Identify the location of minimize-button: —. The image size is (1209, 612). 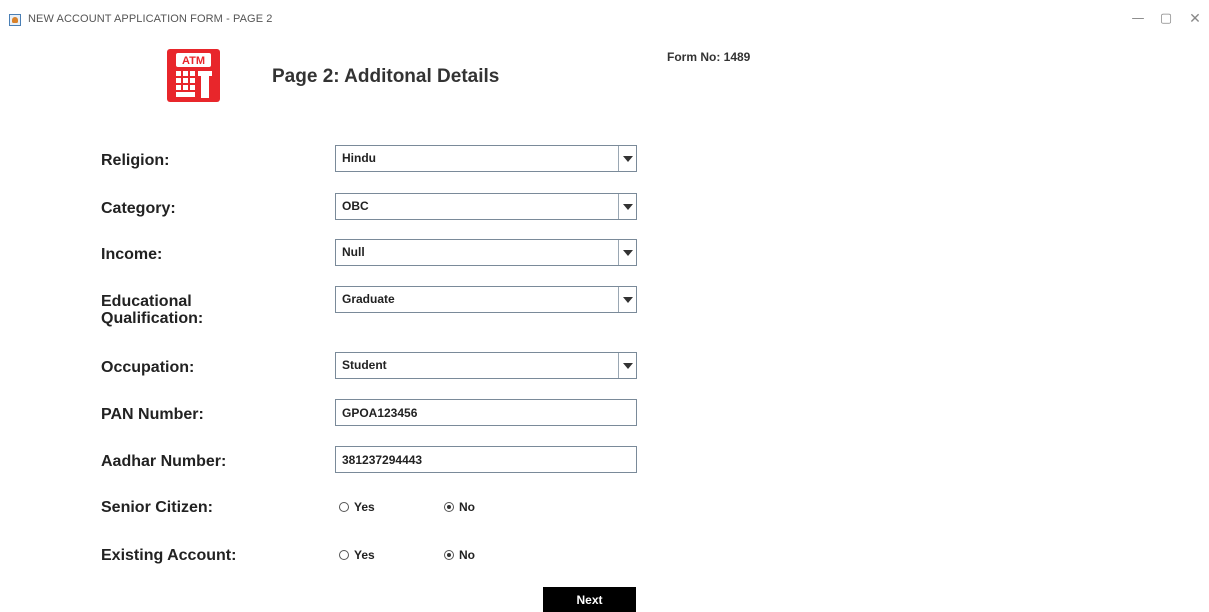
(1138, 19).